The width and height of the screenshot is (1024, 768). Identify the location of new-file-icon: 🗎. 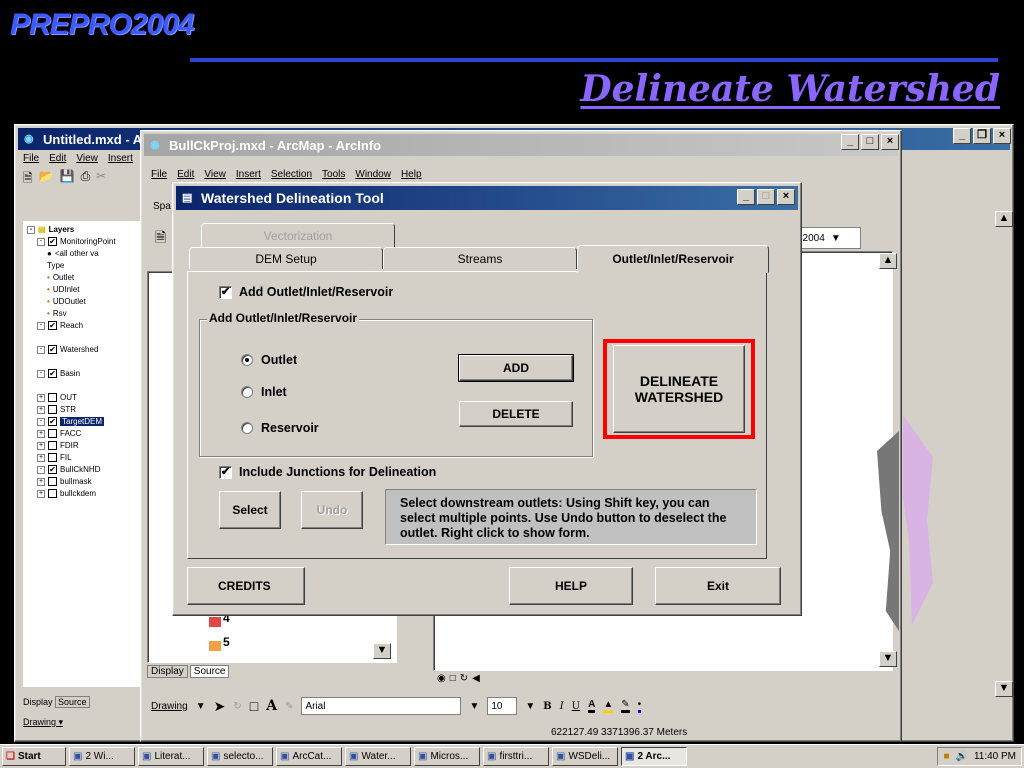
(160, 239).